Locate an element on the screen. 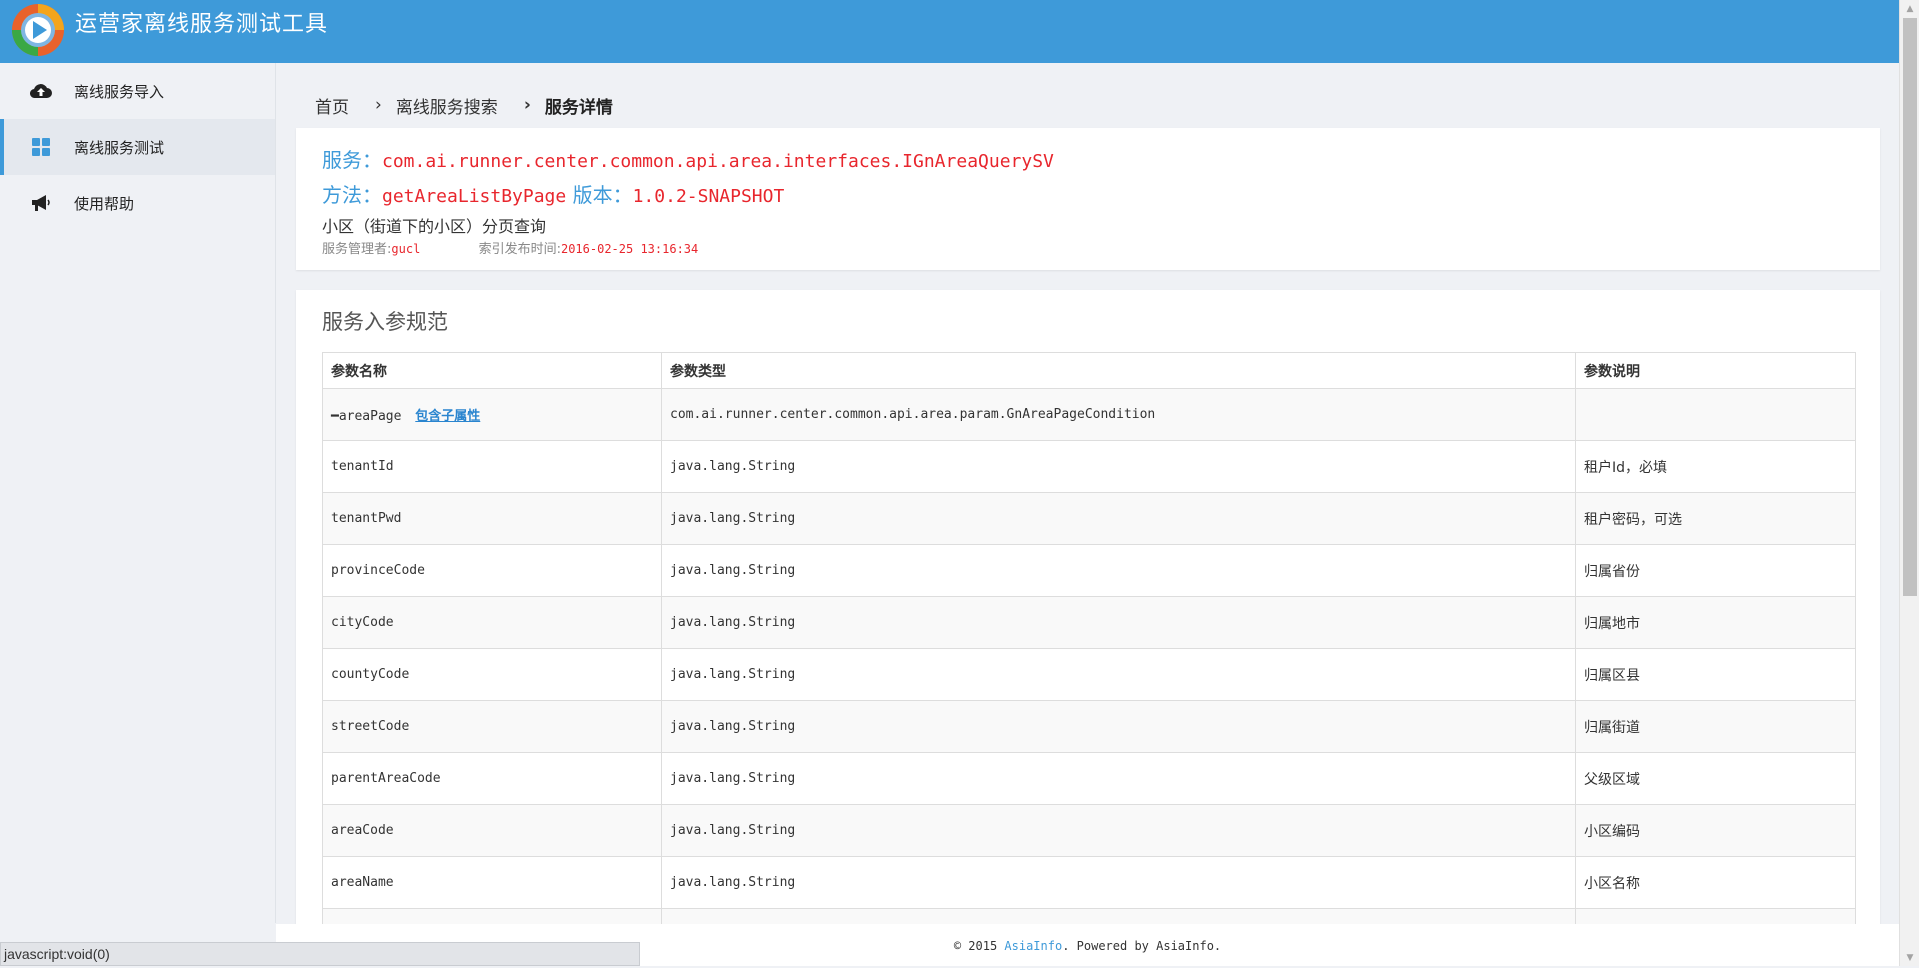 This screenshot has width=1919, height=968. table-row: tenantId java.lang.String 租户Id，必填 is located at coordinates (1089, 466).